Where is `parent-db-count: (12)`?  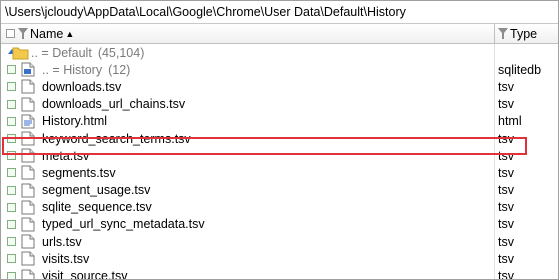 parent-db-count: (12) is located at coordinates (119, 69).